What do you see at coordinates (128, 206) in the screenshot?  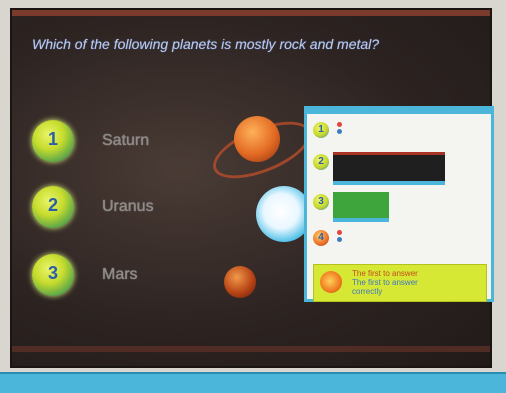 I see `option-label: Uranus` at bounding box center [128, 206].